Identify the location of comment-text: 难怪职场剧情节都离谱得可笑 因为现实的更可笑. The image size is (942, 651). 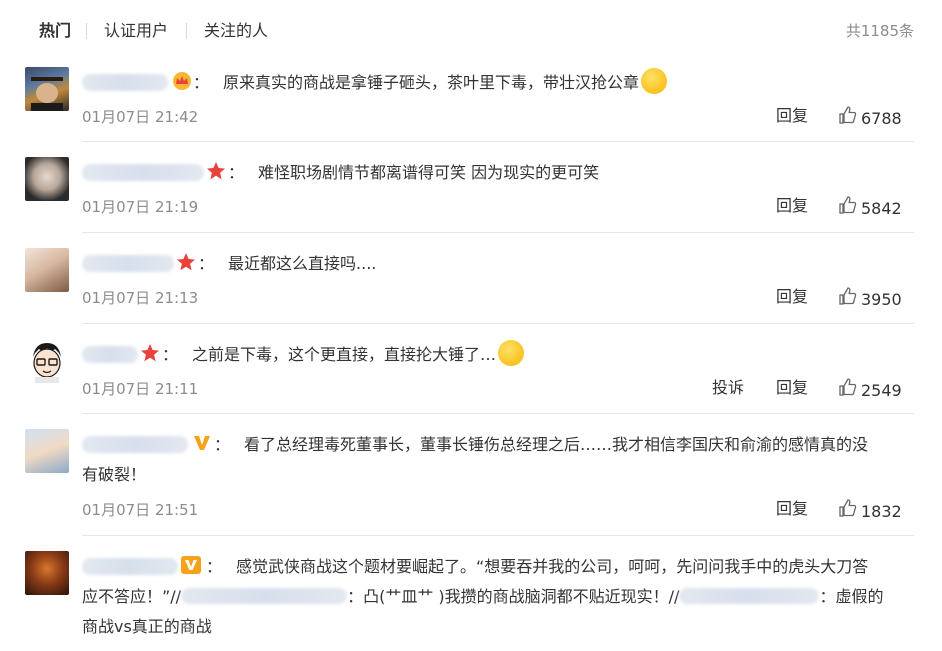
(429, 172).